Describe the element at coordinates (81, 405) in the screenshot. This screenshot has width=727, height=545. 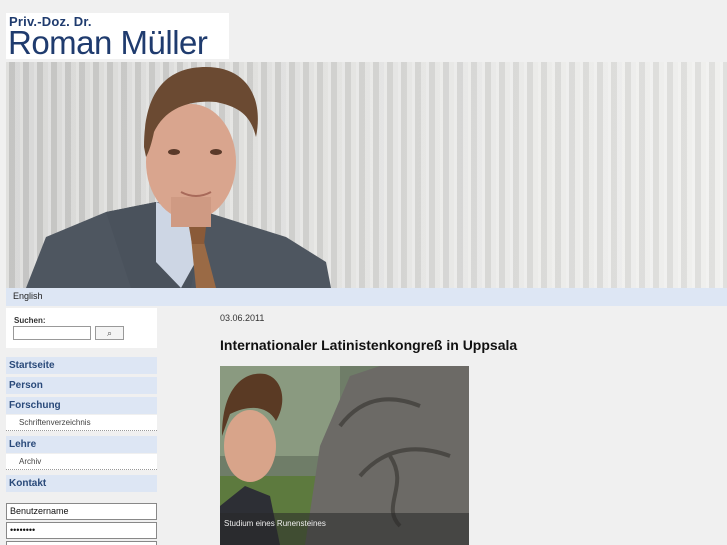
I see `nav-item-forschung: Forschung` at that location.